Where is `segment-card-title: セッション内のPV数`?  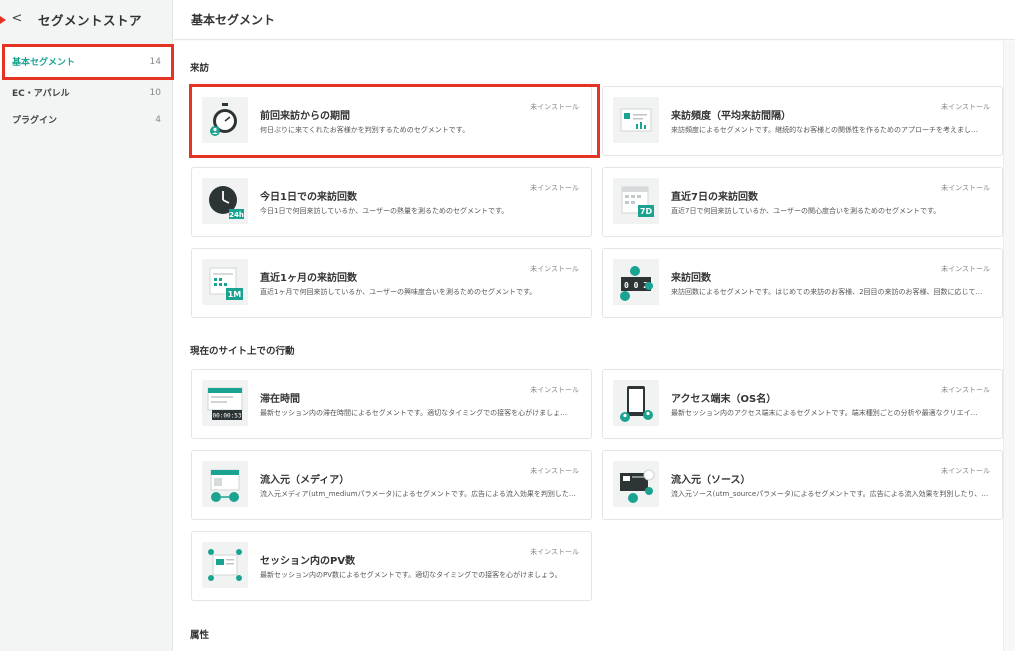
segment-card-title: セッション内のPV数 is located at coordinates (308, 561).